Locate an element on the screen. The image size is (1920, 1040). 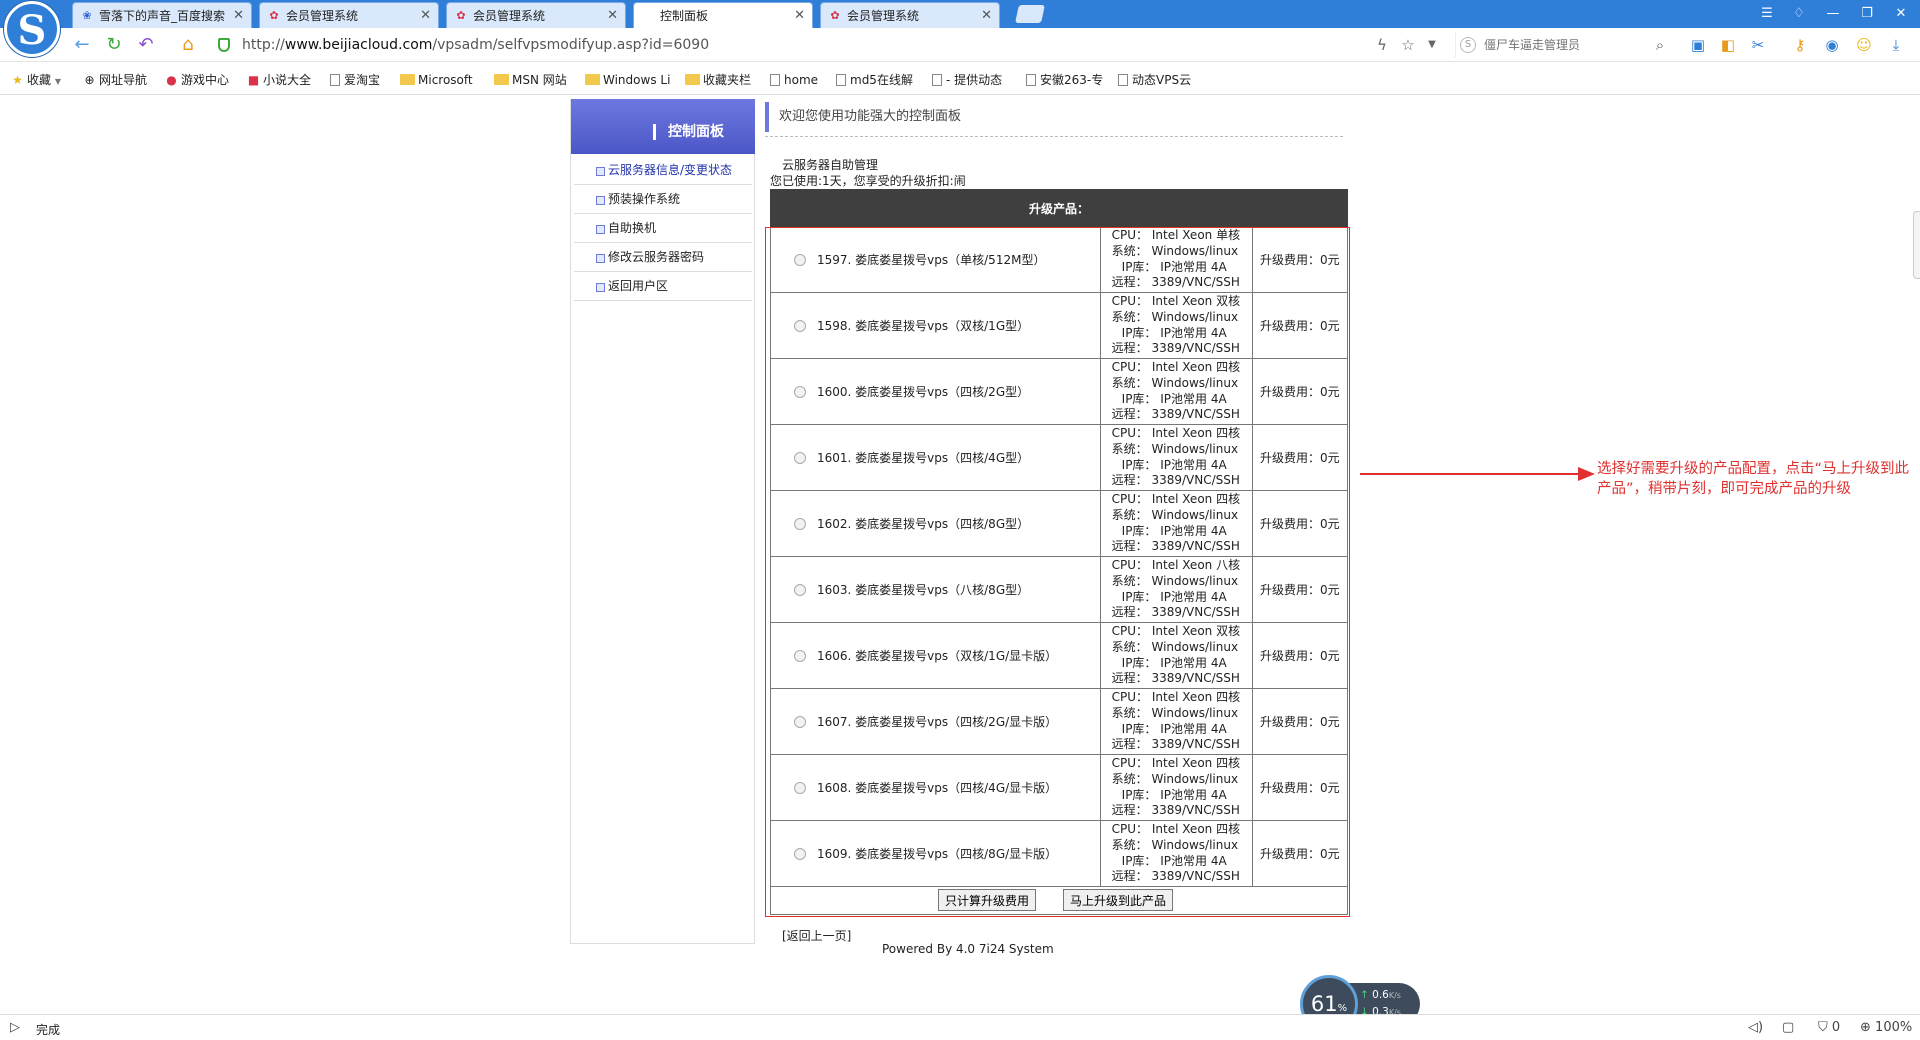
briefcase-icon: ▢ is located at coordinates (1788, 1028).